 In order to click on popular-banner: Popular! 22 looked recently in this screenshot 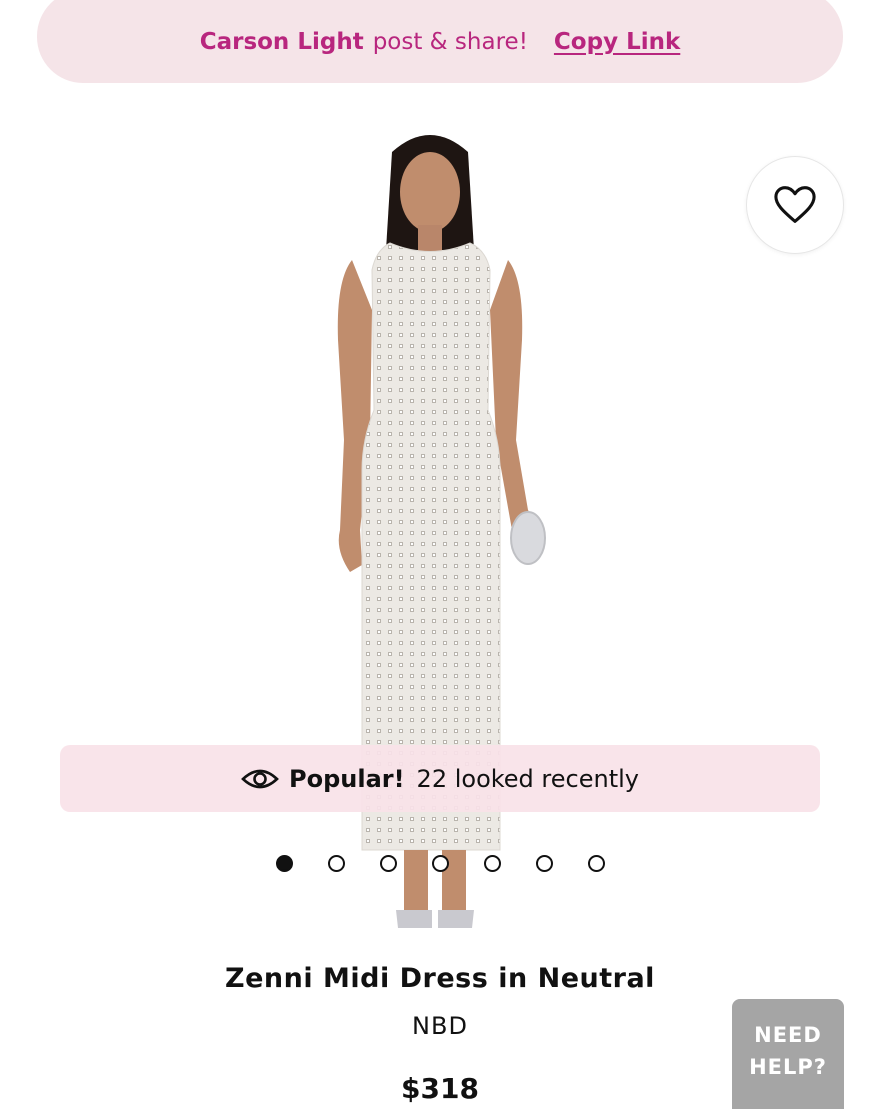, I will do `click(440, 778)`.